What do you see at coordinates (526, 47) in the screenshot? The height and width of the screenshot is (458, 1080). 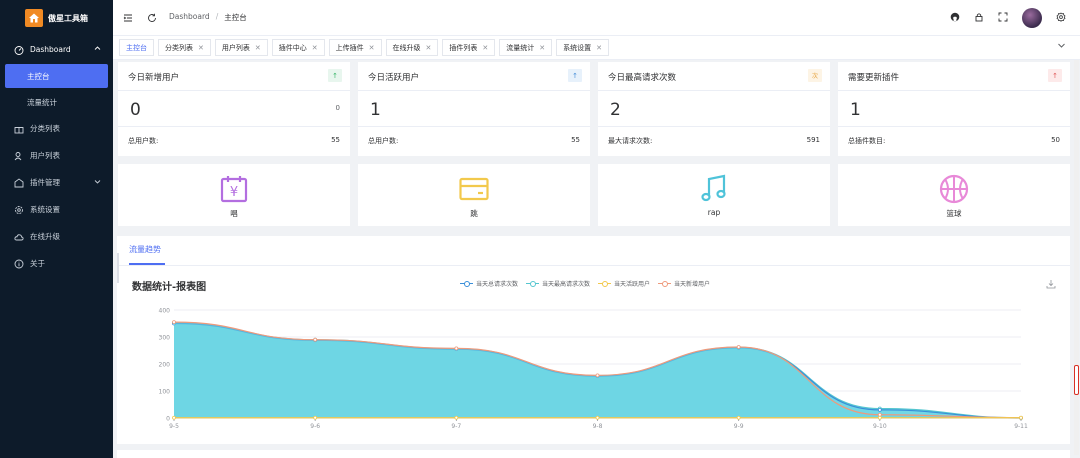 I see `tab-traffic: 流量统计 ✕` at bounding box center [526, 47].